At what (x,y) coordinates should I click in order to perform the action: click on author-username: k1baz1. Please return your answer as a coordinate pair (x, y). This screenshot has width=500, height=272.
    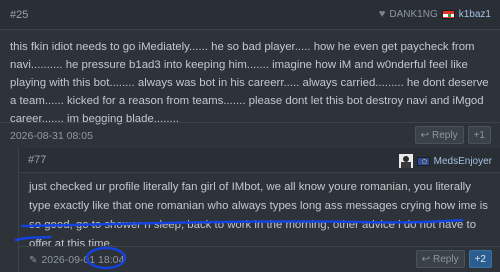
    Looking at the image, I should click on (475, 14).